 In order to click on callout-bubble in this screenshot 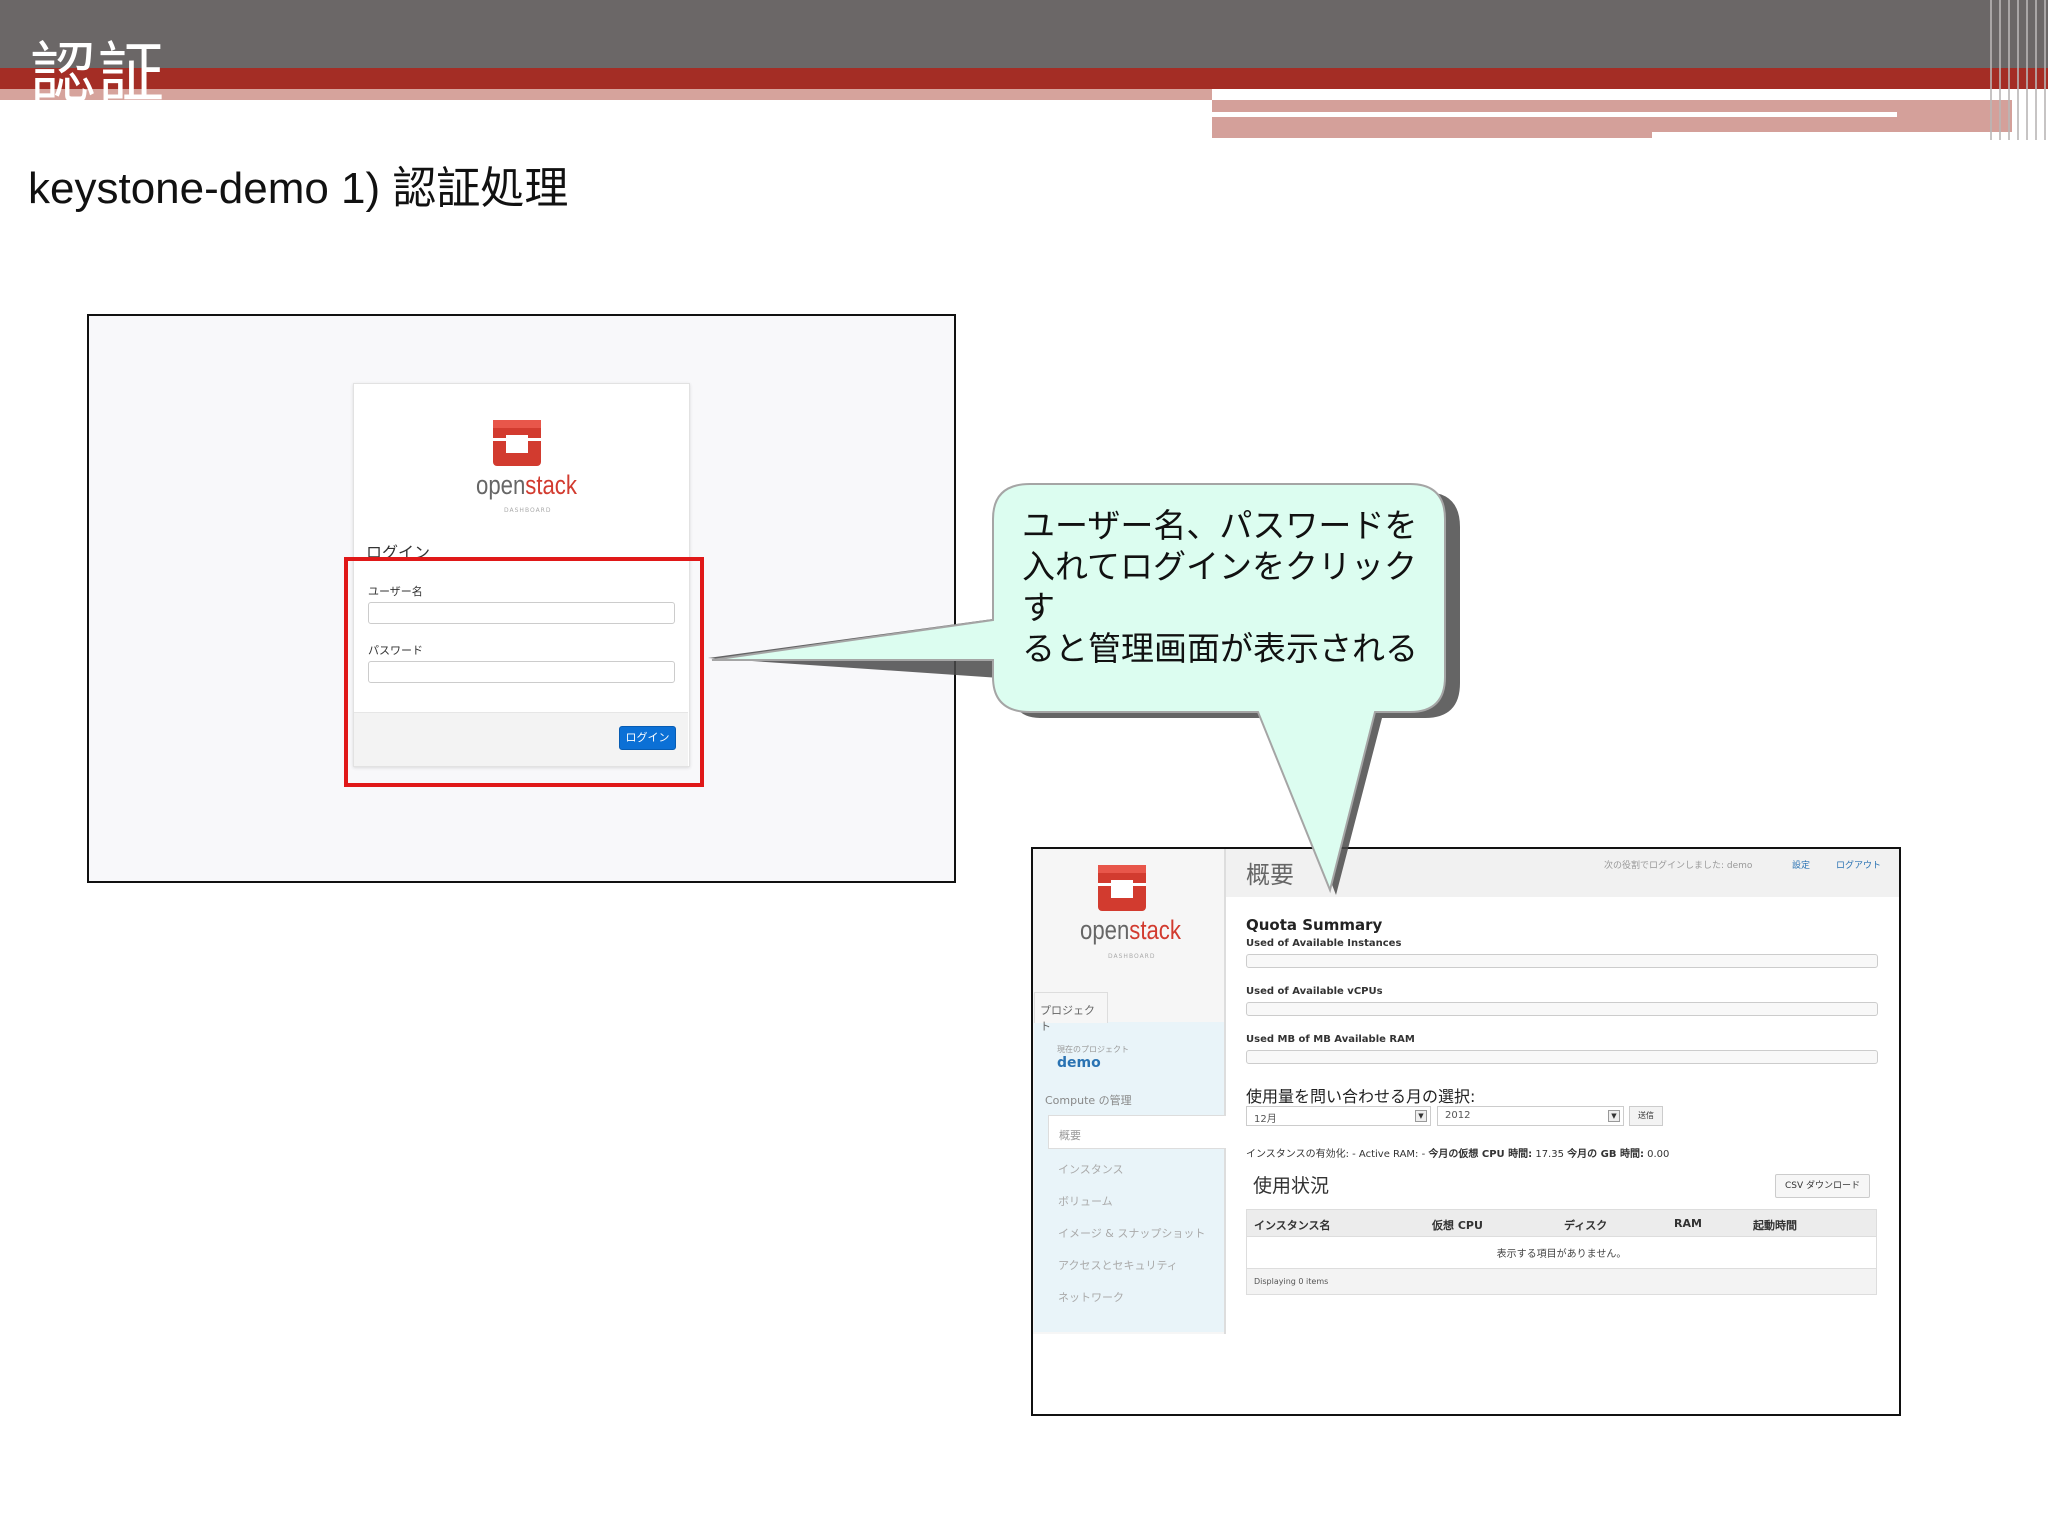, I will do `click(1084, 689)`.